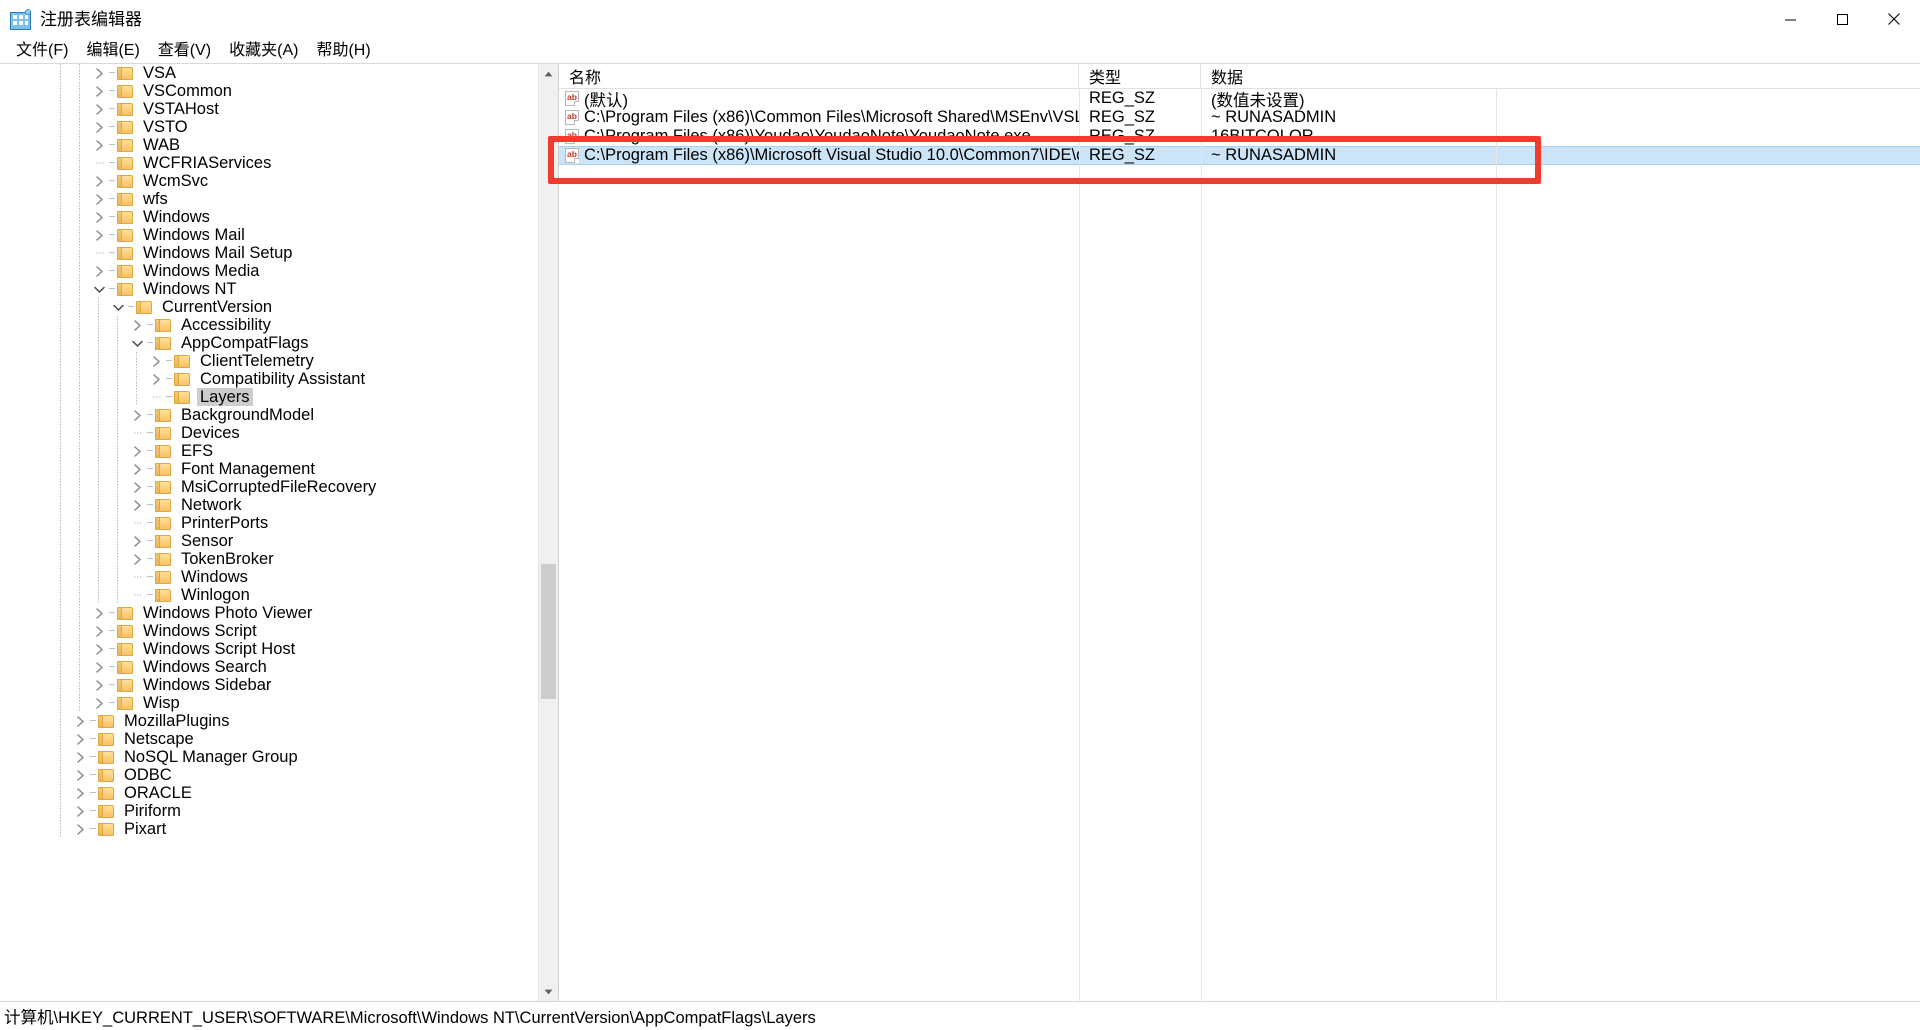 This screenshot has height=1030, width=1920. I want to click on tree-item-wisp: Wisp, so click(269, 703).